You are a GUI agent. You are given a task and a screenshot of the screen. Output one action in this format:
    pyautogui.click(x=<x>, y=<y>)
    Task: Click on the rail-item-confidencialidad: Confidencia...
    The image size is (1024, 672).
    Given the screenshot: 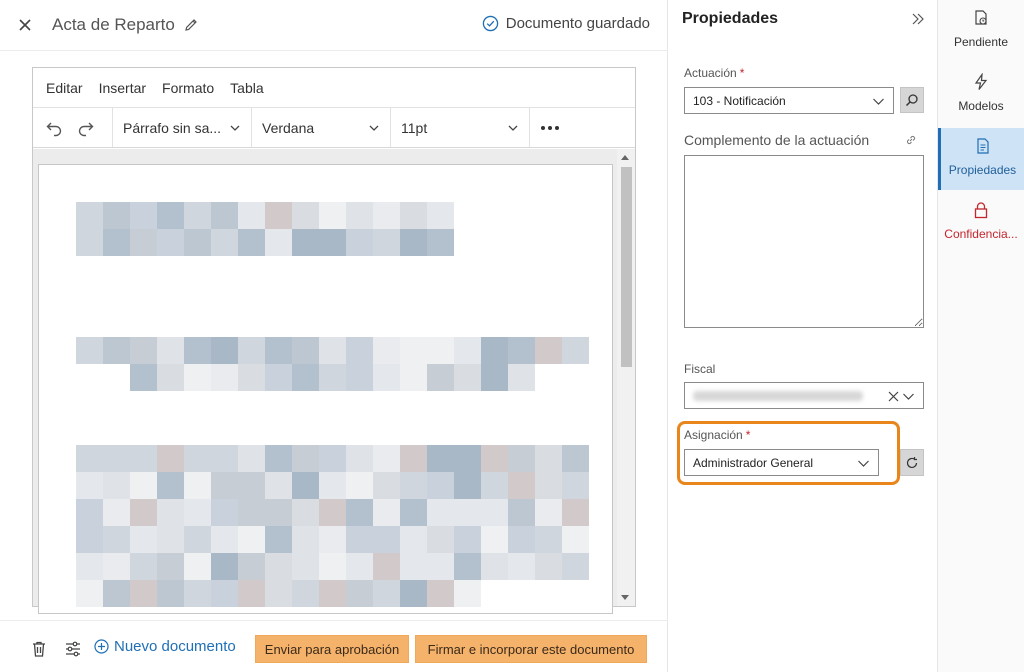 What is the action you would take?
    pyautogui.click(x=981, y=223)
    